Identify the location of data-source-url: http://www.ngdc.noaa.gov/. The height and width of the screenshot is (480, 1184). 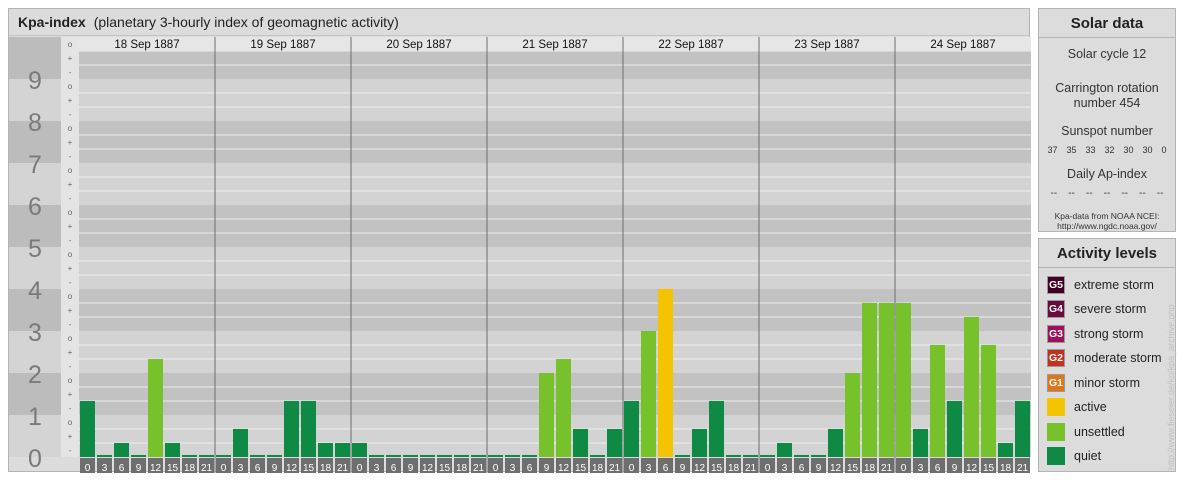
(1107, 226).